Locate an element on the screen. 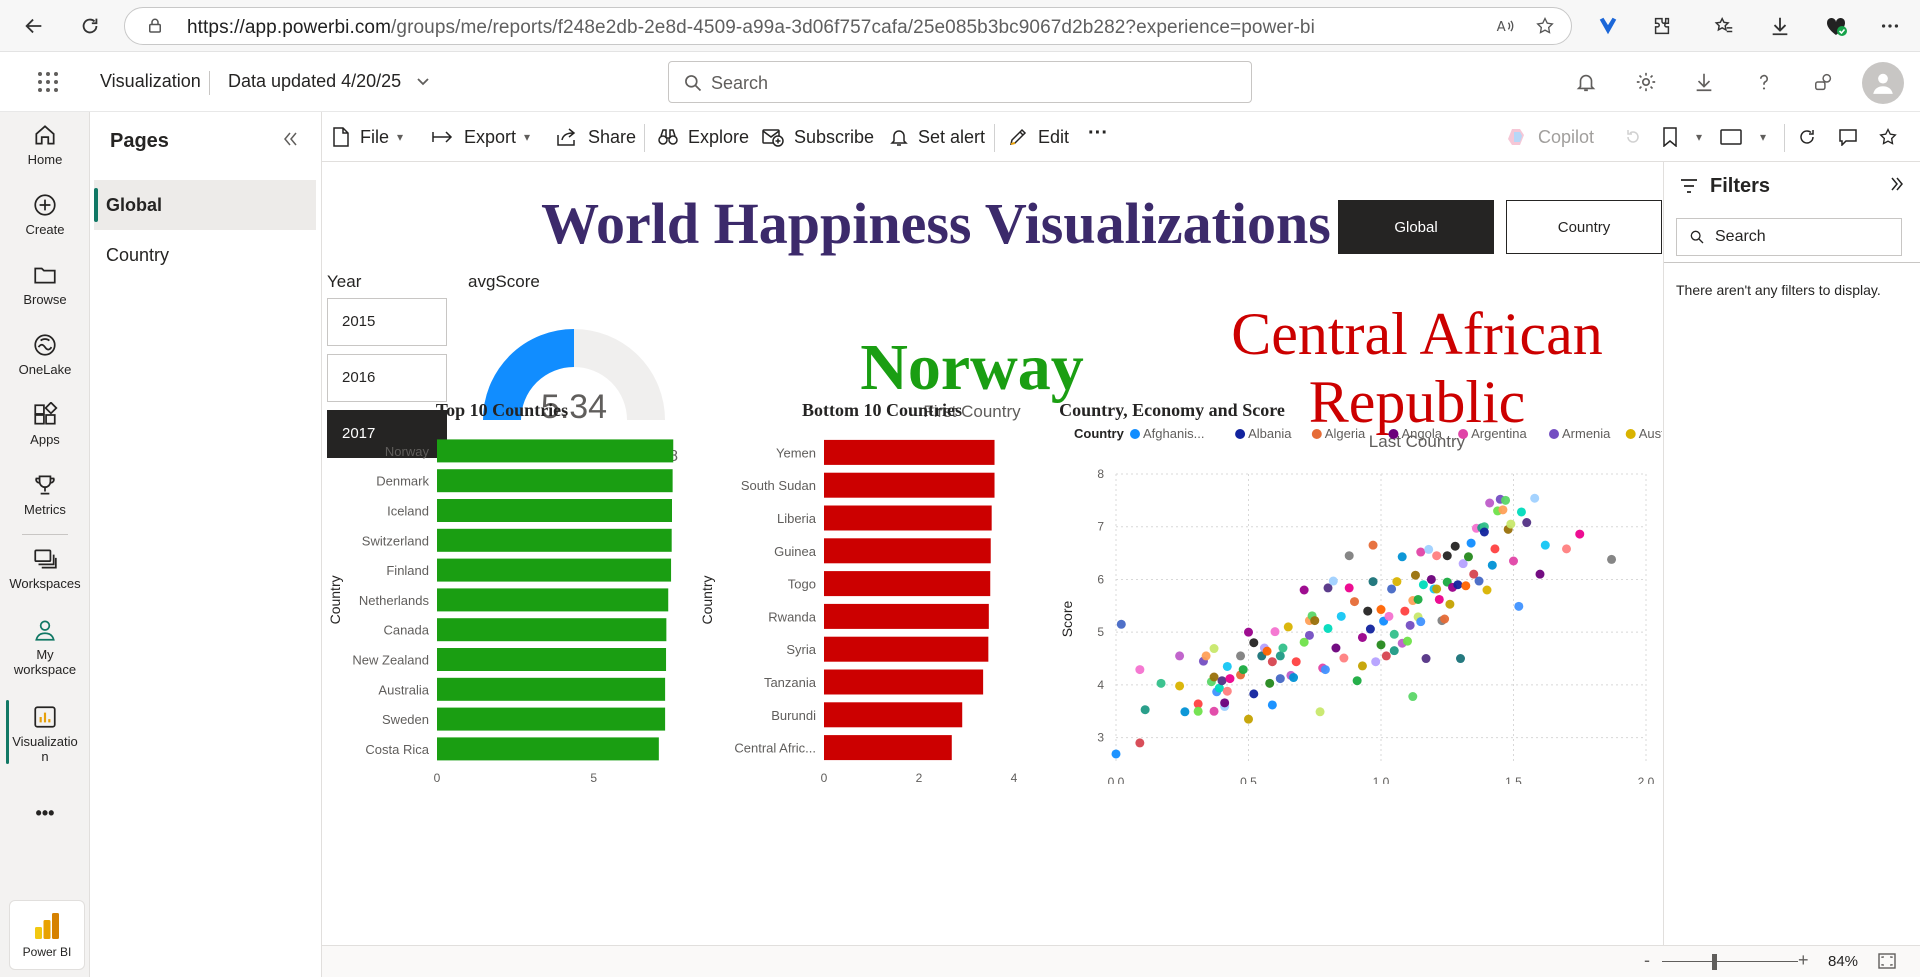  extensions-puzzle-icon is located at coordinates (1662, 26).